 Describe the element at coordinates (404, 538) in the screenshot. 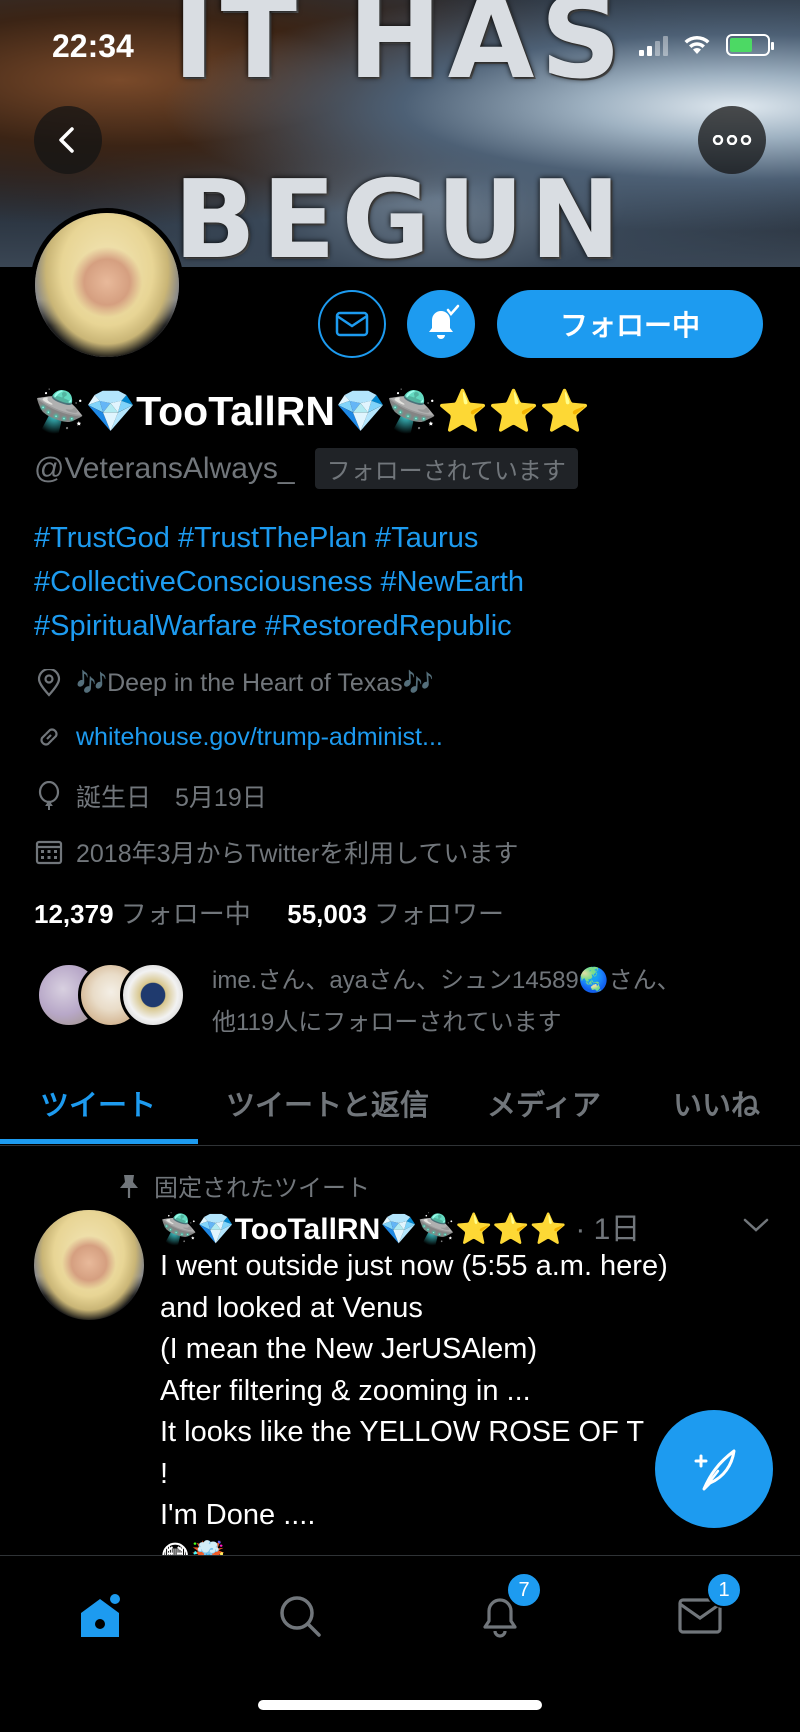

I see `bio-line: #TrustGod #TrustThePlan #Taurus` at that location.